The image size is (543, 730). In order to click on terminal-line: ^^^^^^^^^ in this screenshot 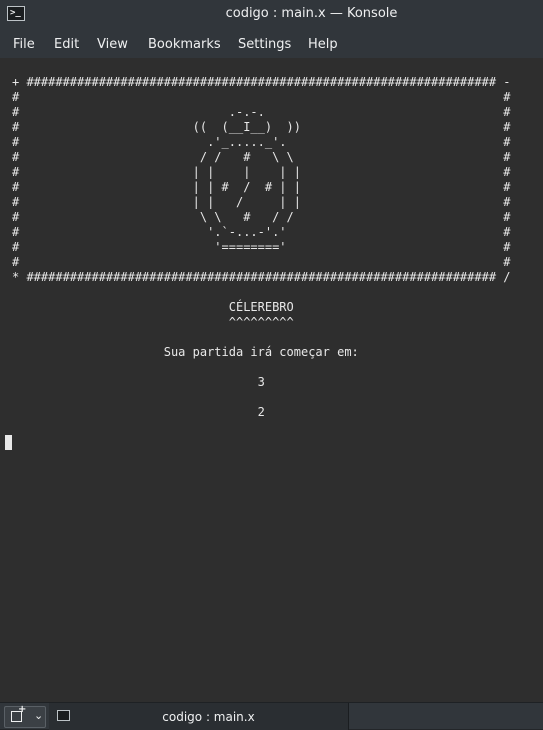, I will do `click(153, 322)`.